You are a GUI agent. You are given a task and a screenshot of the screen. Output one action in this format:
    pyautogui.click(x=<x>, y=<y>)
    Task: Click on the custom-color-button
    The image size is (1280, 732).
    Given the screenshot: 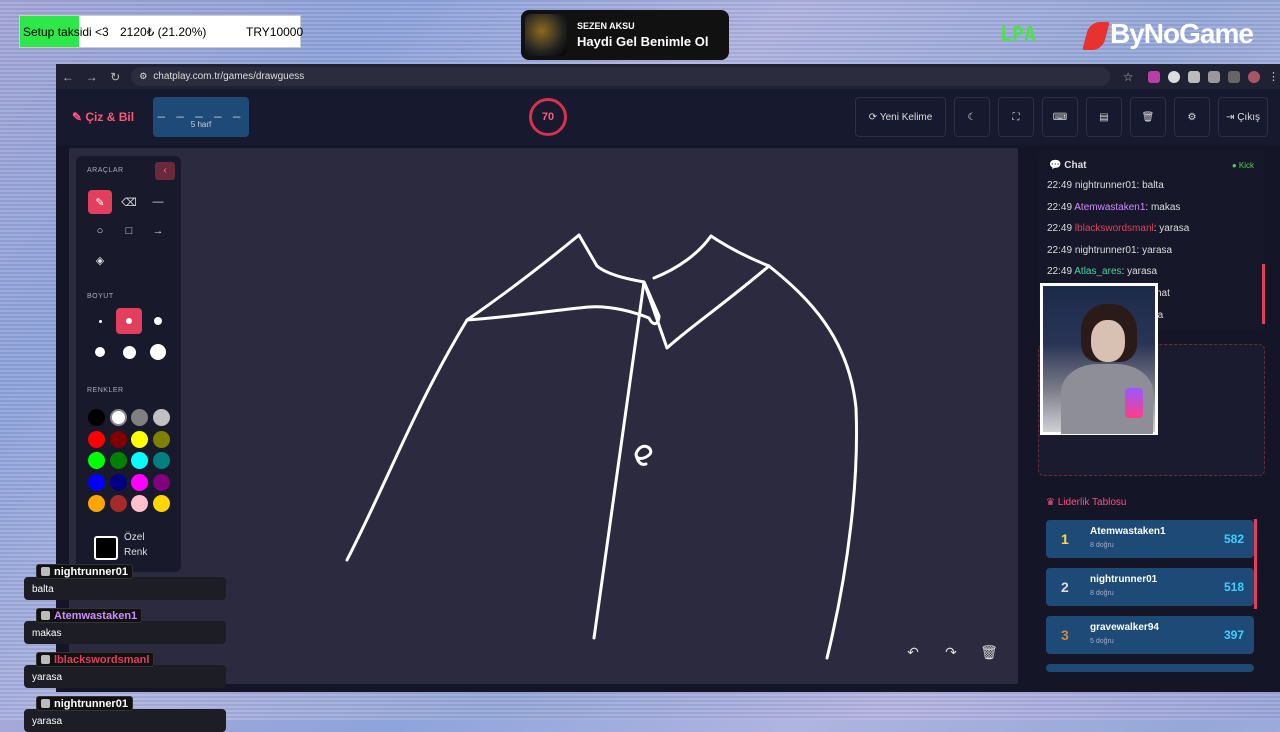 What is the action you would take?
    pyautogui.click(x=106, y=548)
    